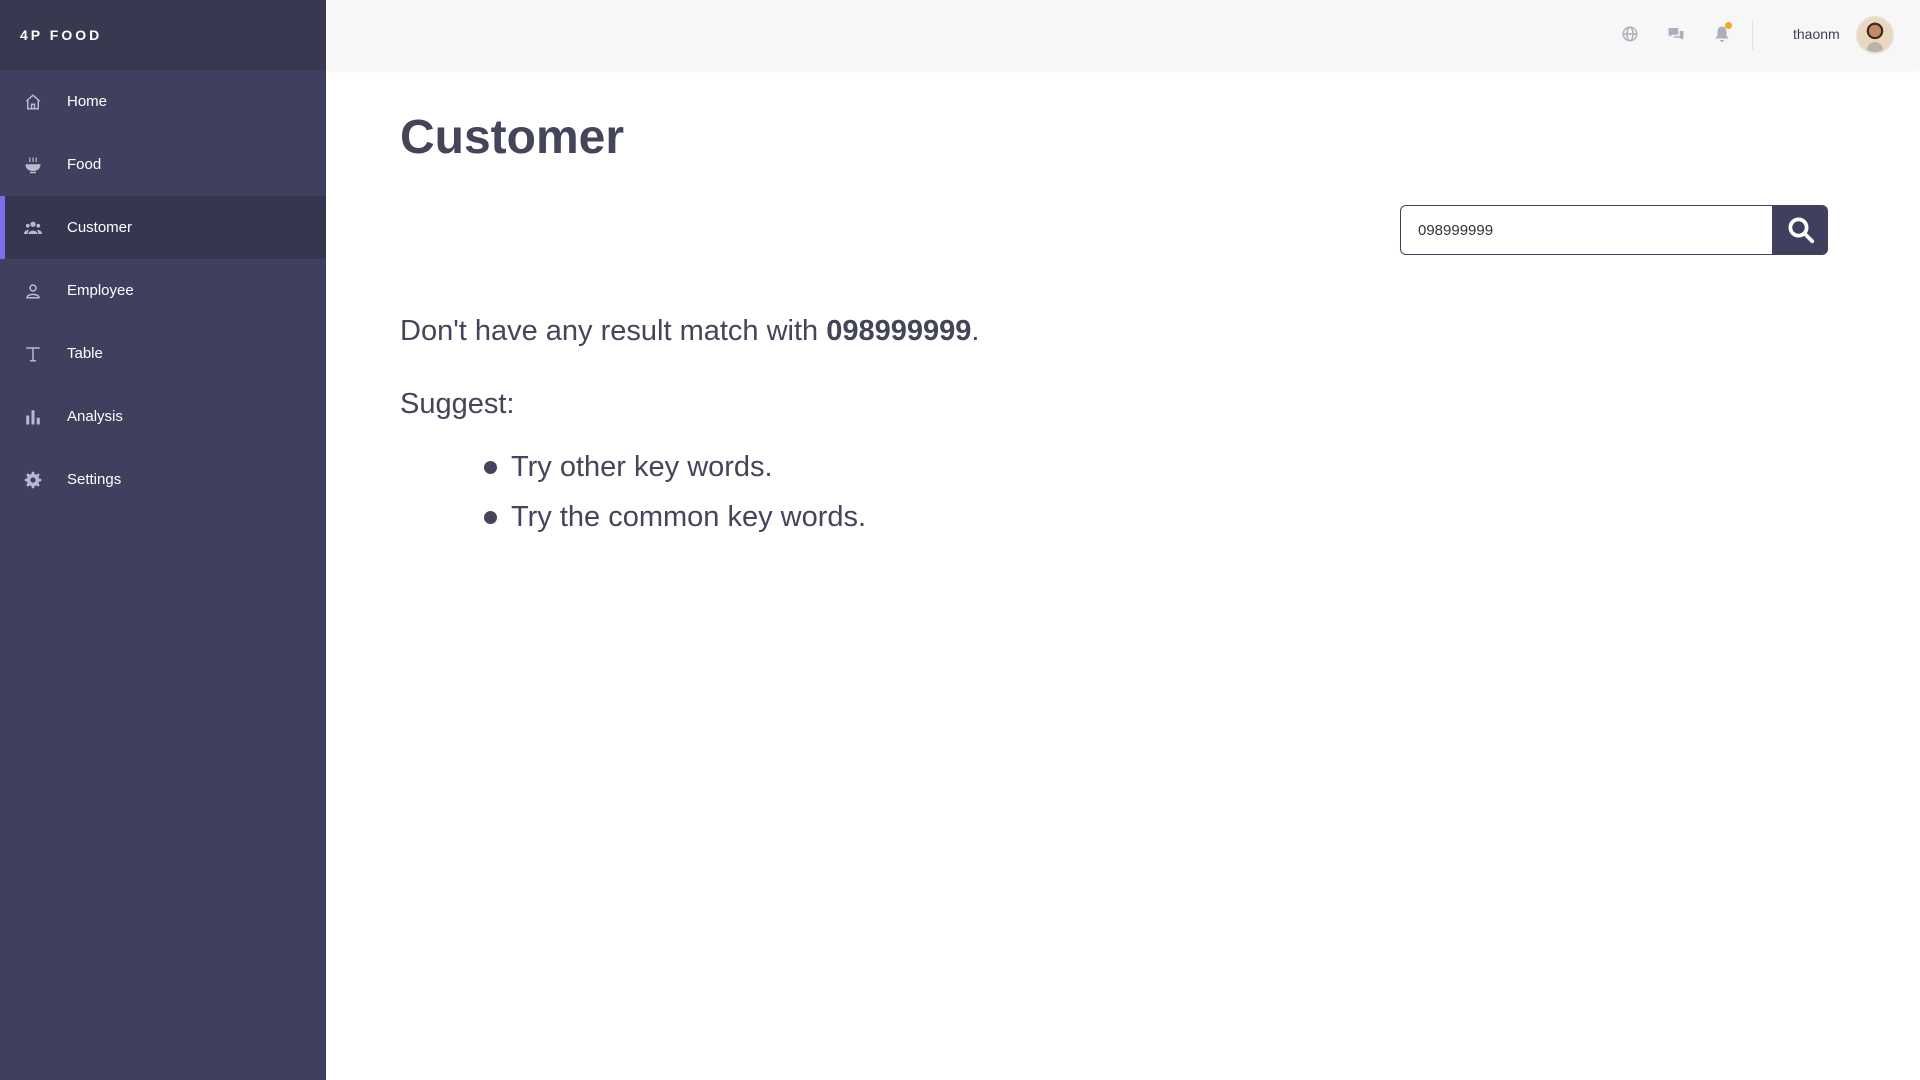 The image size is (1920, 1080). I want to click on search-button, so click(1800, 230).